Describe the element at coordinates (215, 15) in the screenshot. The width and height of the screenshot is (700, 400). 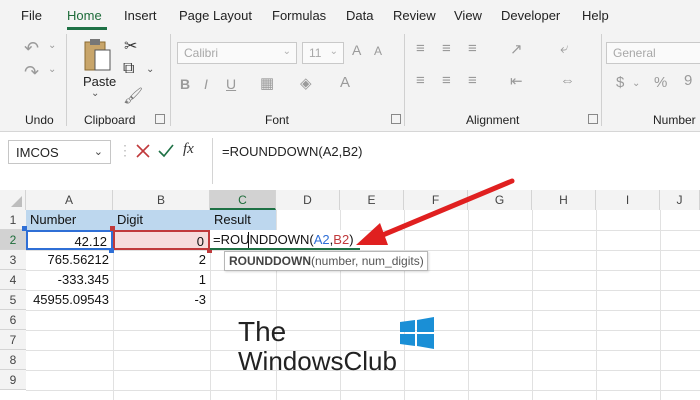
I see `menu-page-layout: Page Layout` at that location.